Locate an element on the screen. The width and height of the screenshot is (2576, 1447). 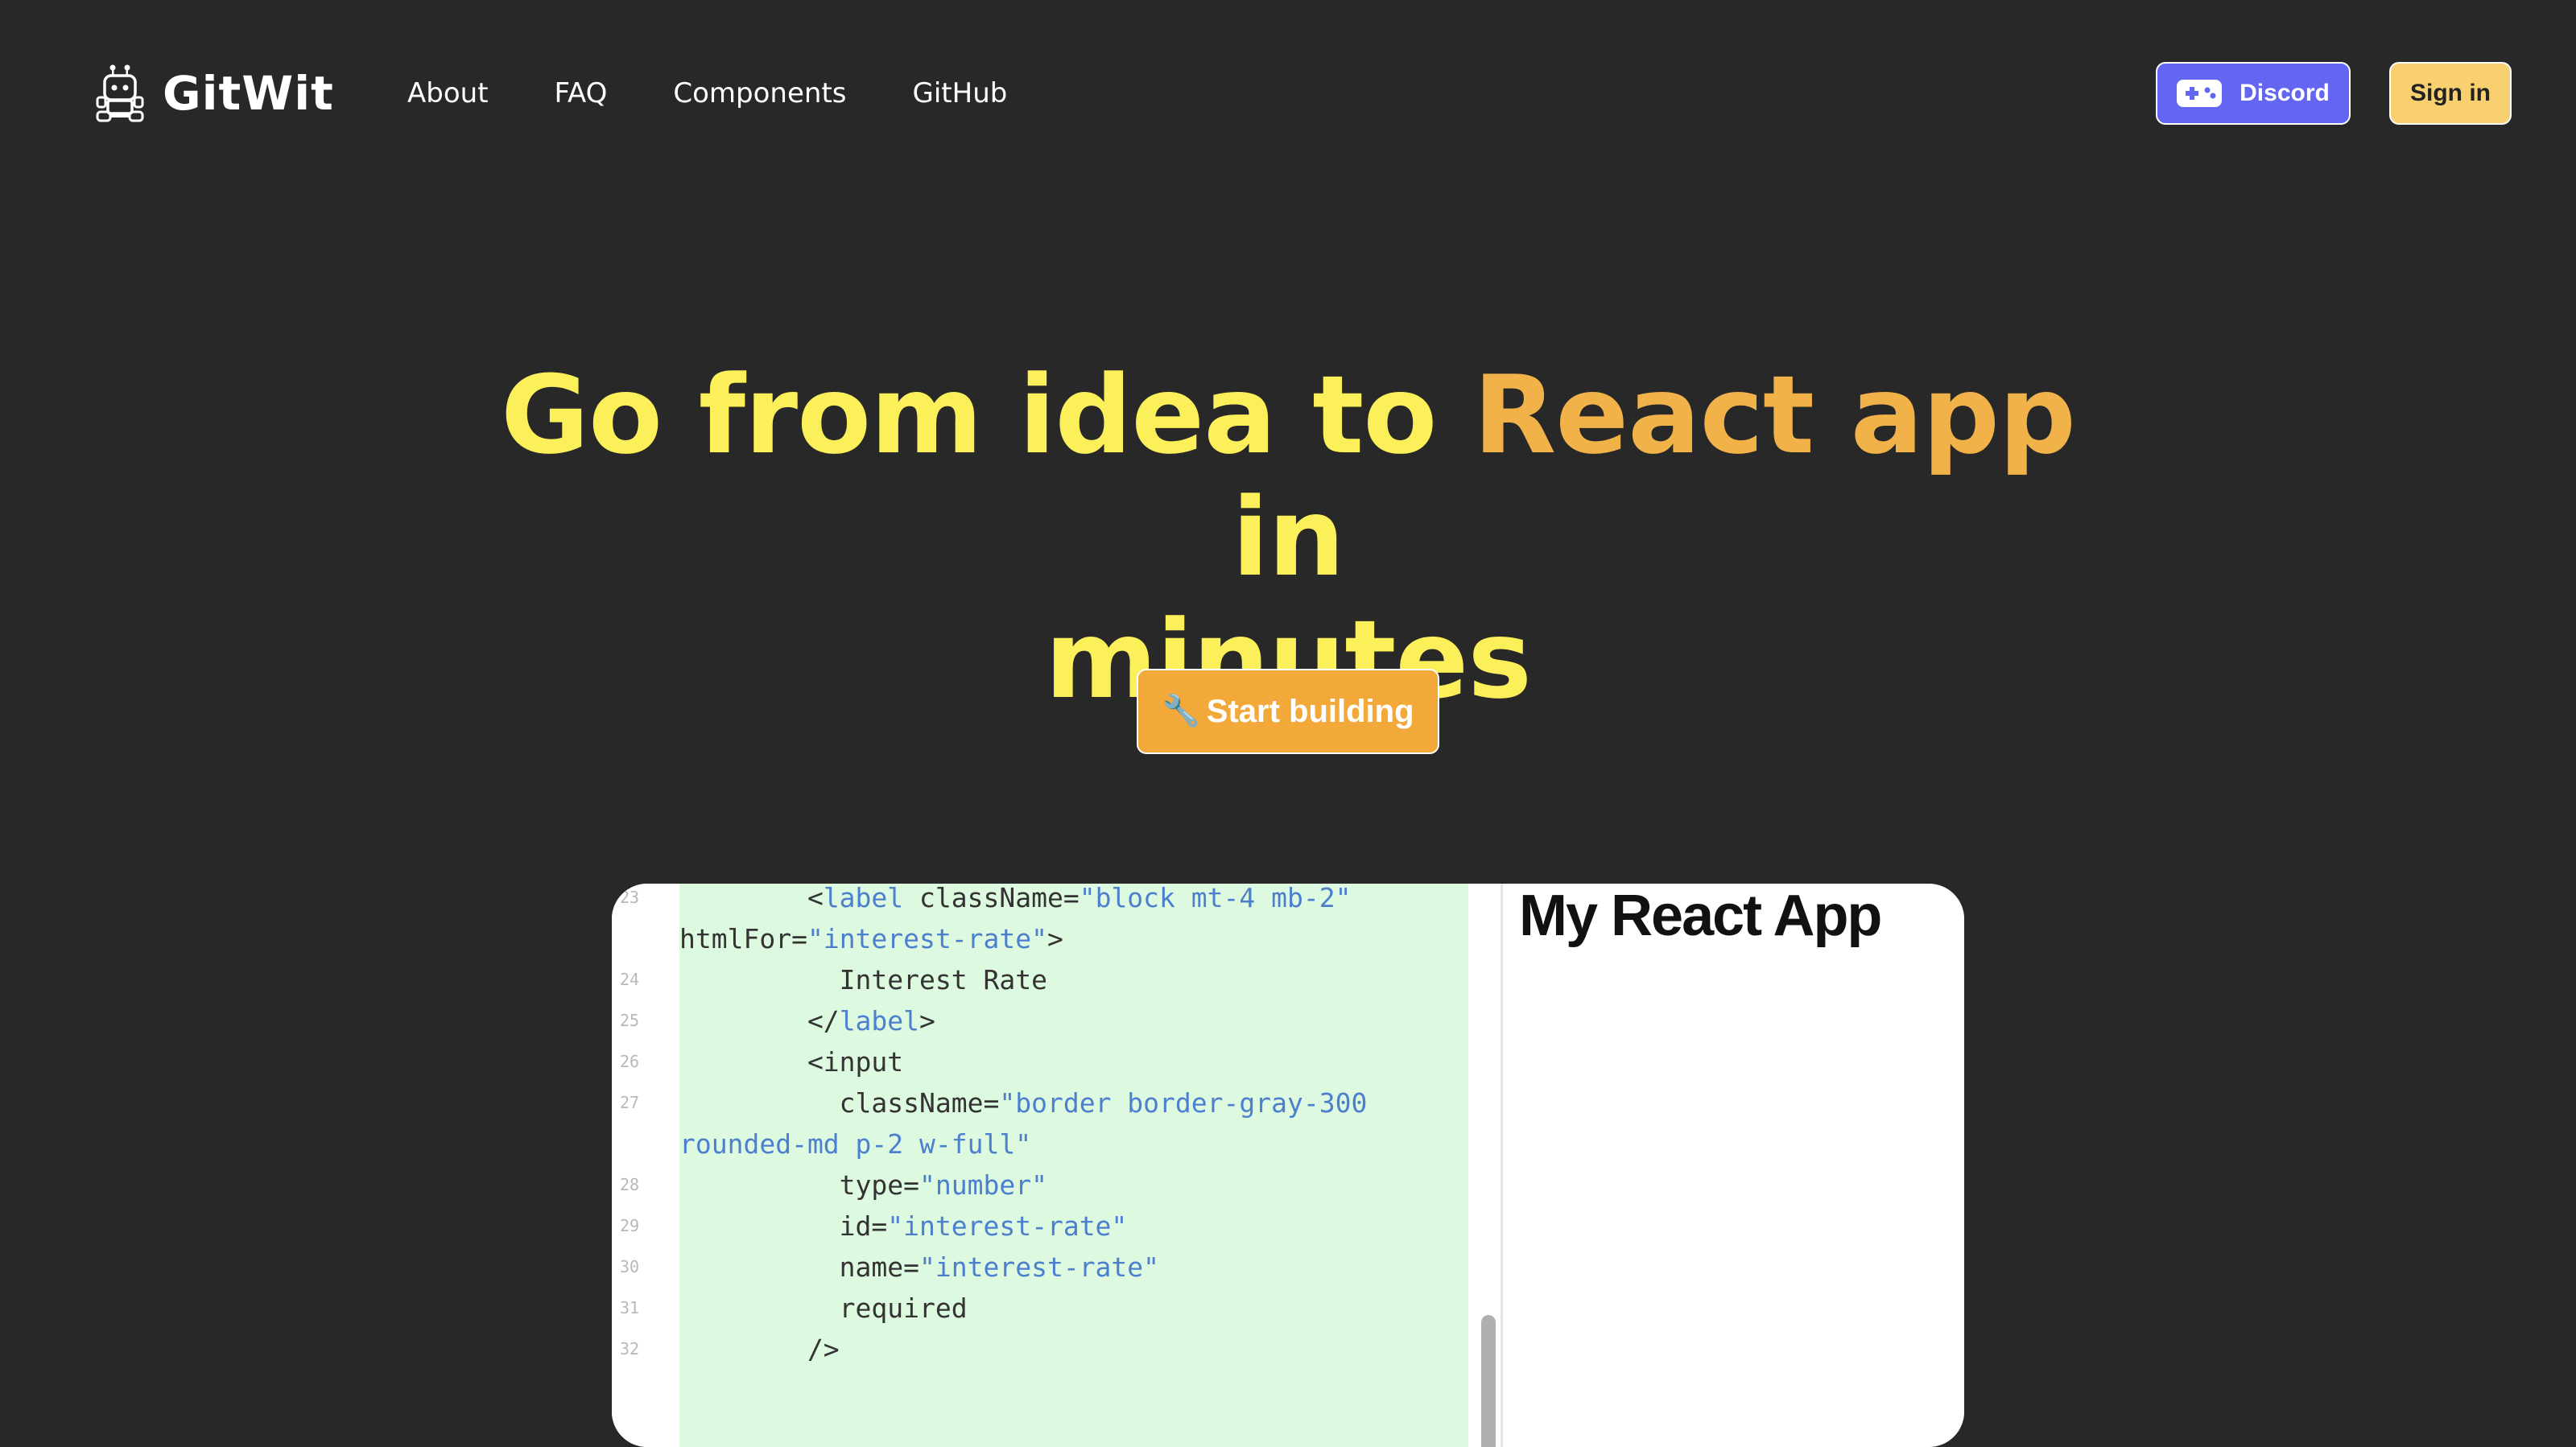
code-line: 29 id="interest-rate" is located at coordinates (1040, 1226).